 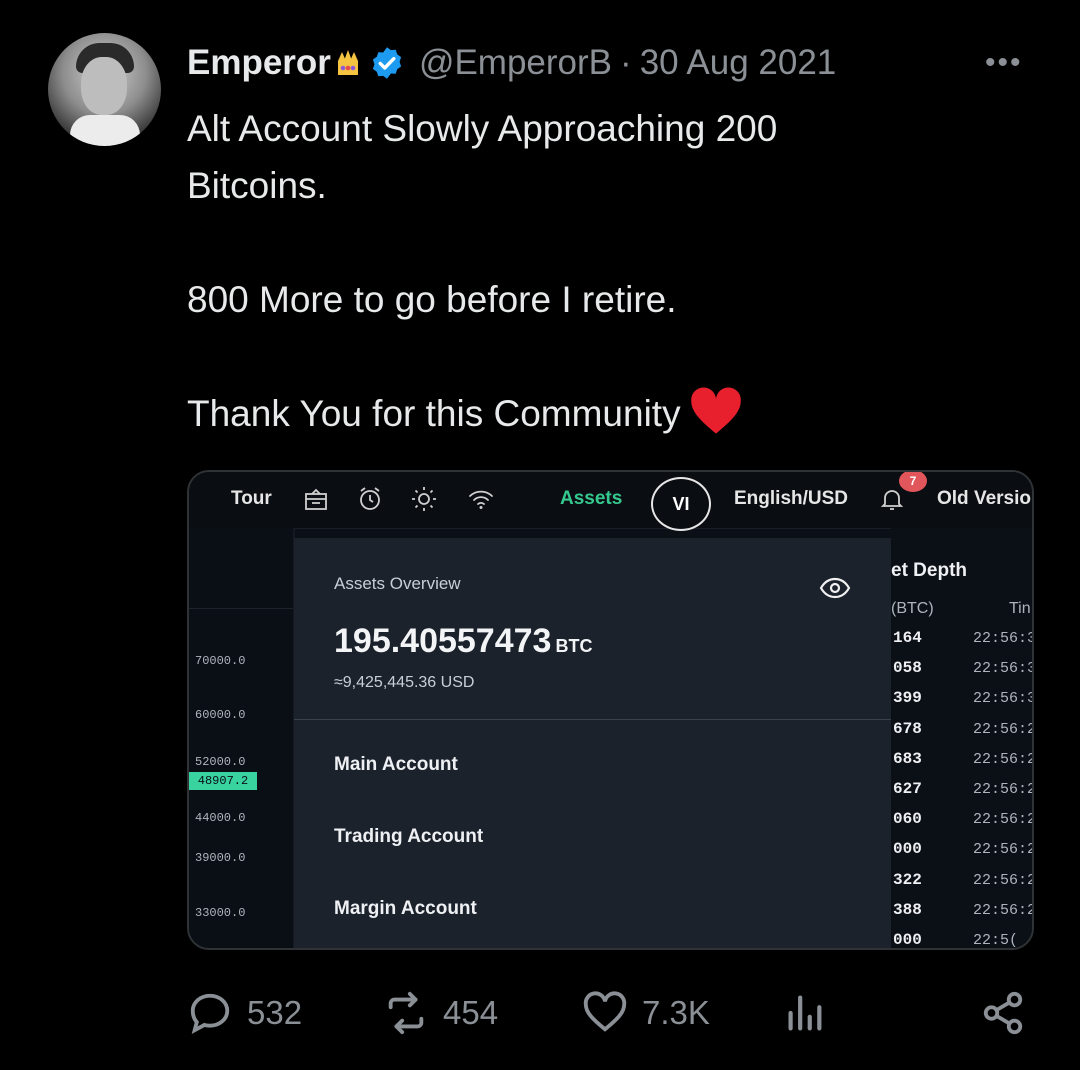 What do you see at coordinates (396, 765) in the screenshot?
I see `main-account-link: Main Account` at bounding box center [396, 765].